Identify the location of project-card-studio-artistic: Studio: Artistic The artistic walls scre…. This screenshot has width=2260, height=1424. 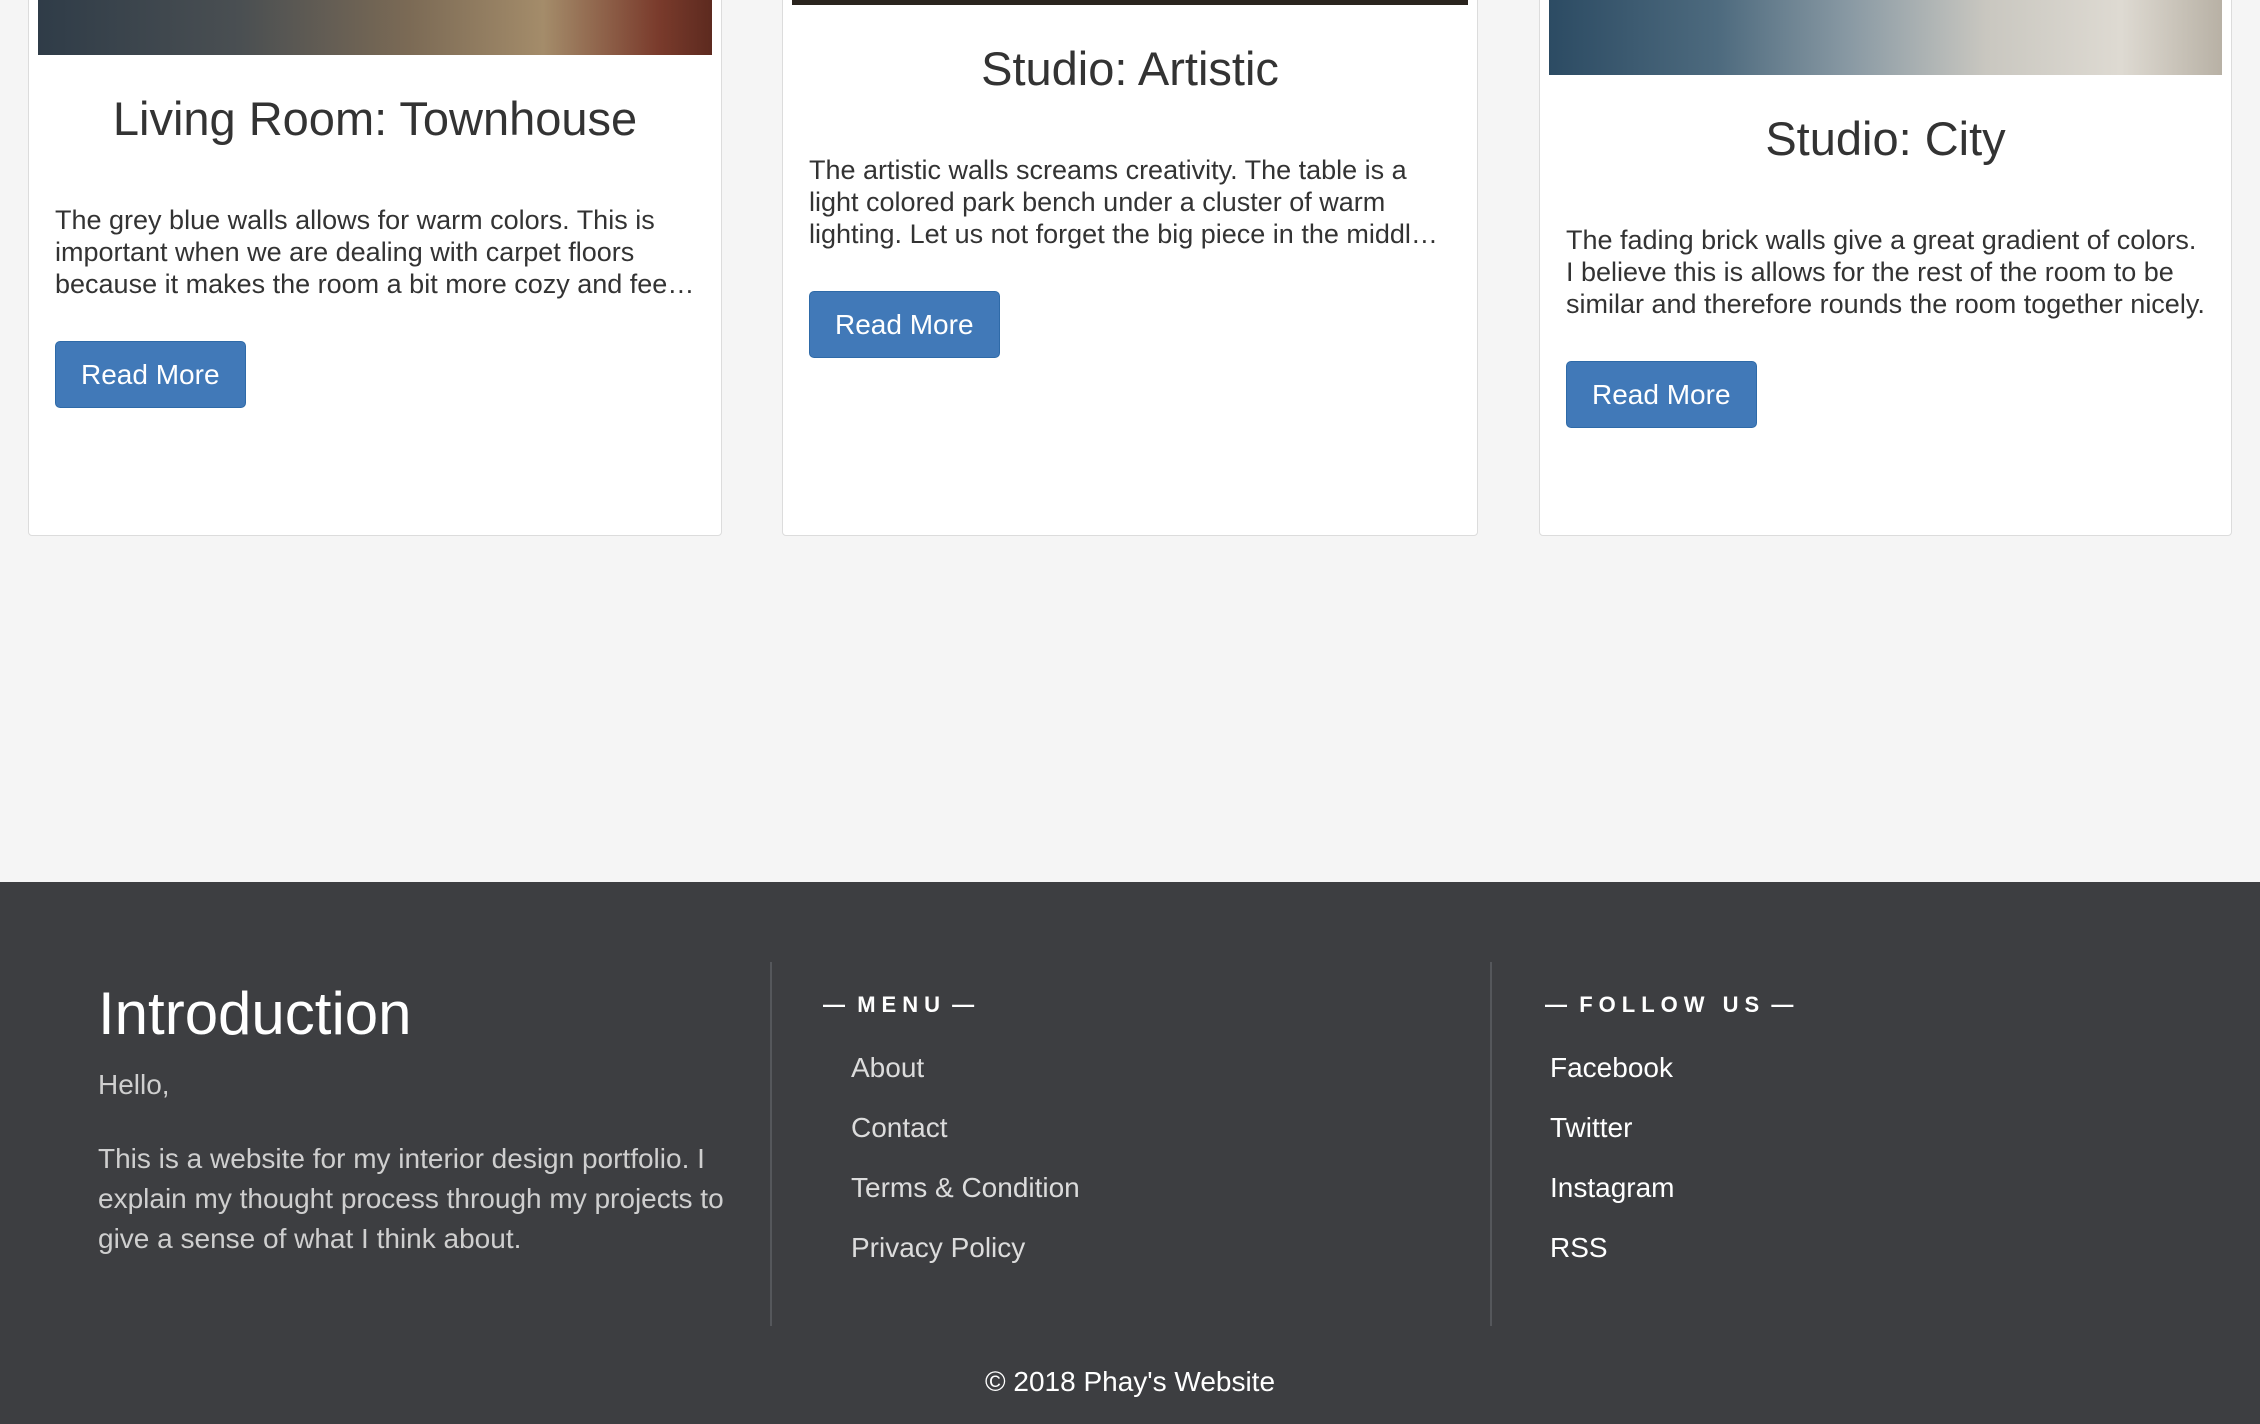
(1130, 268).